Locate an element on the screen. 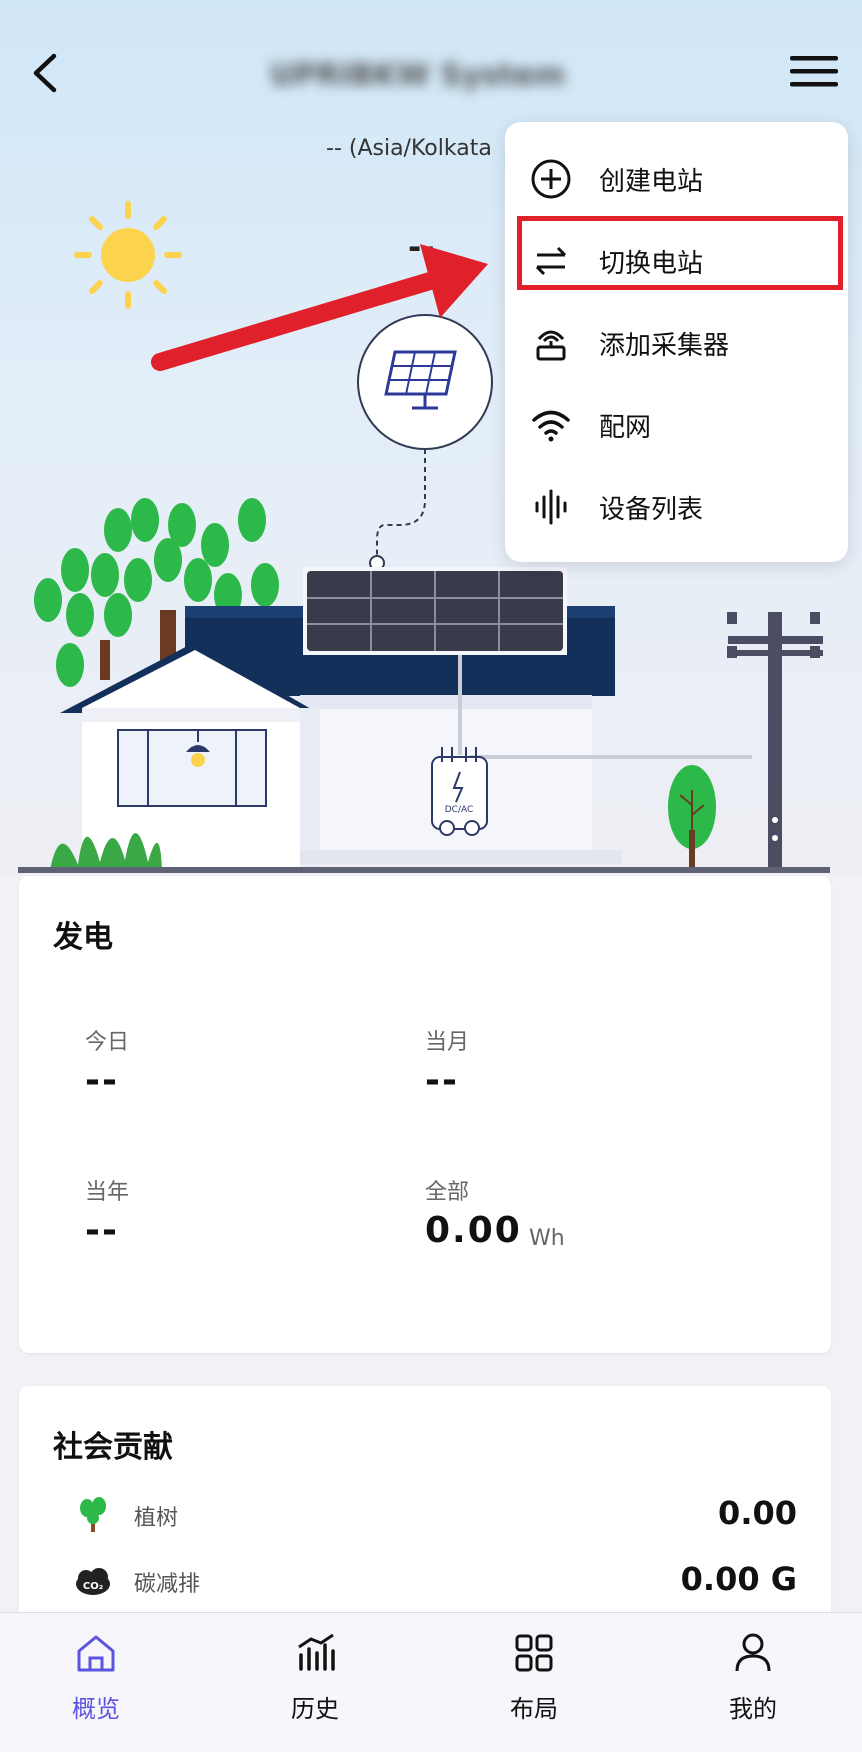 The width and height of the screenshot is (862, 1752). bottom-tab-bar: 概览 历史 布局 我的 is located at coordinates (431, 1682).